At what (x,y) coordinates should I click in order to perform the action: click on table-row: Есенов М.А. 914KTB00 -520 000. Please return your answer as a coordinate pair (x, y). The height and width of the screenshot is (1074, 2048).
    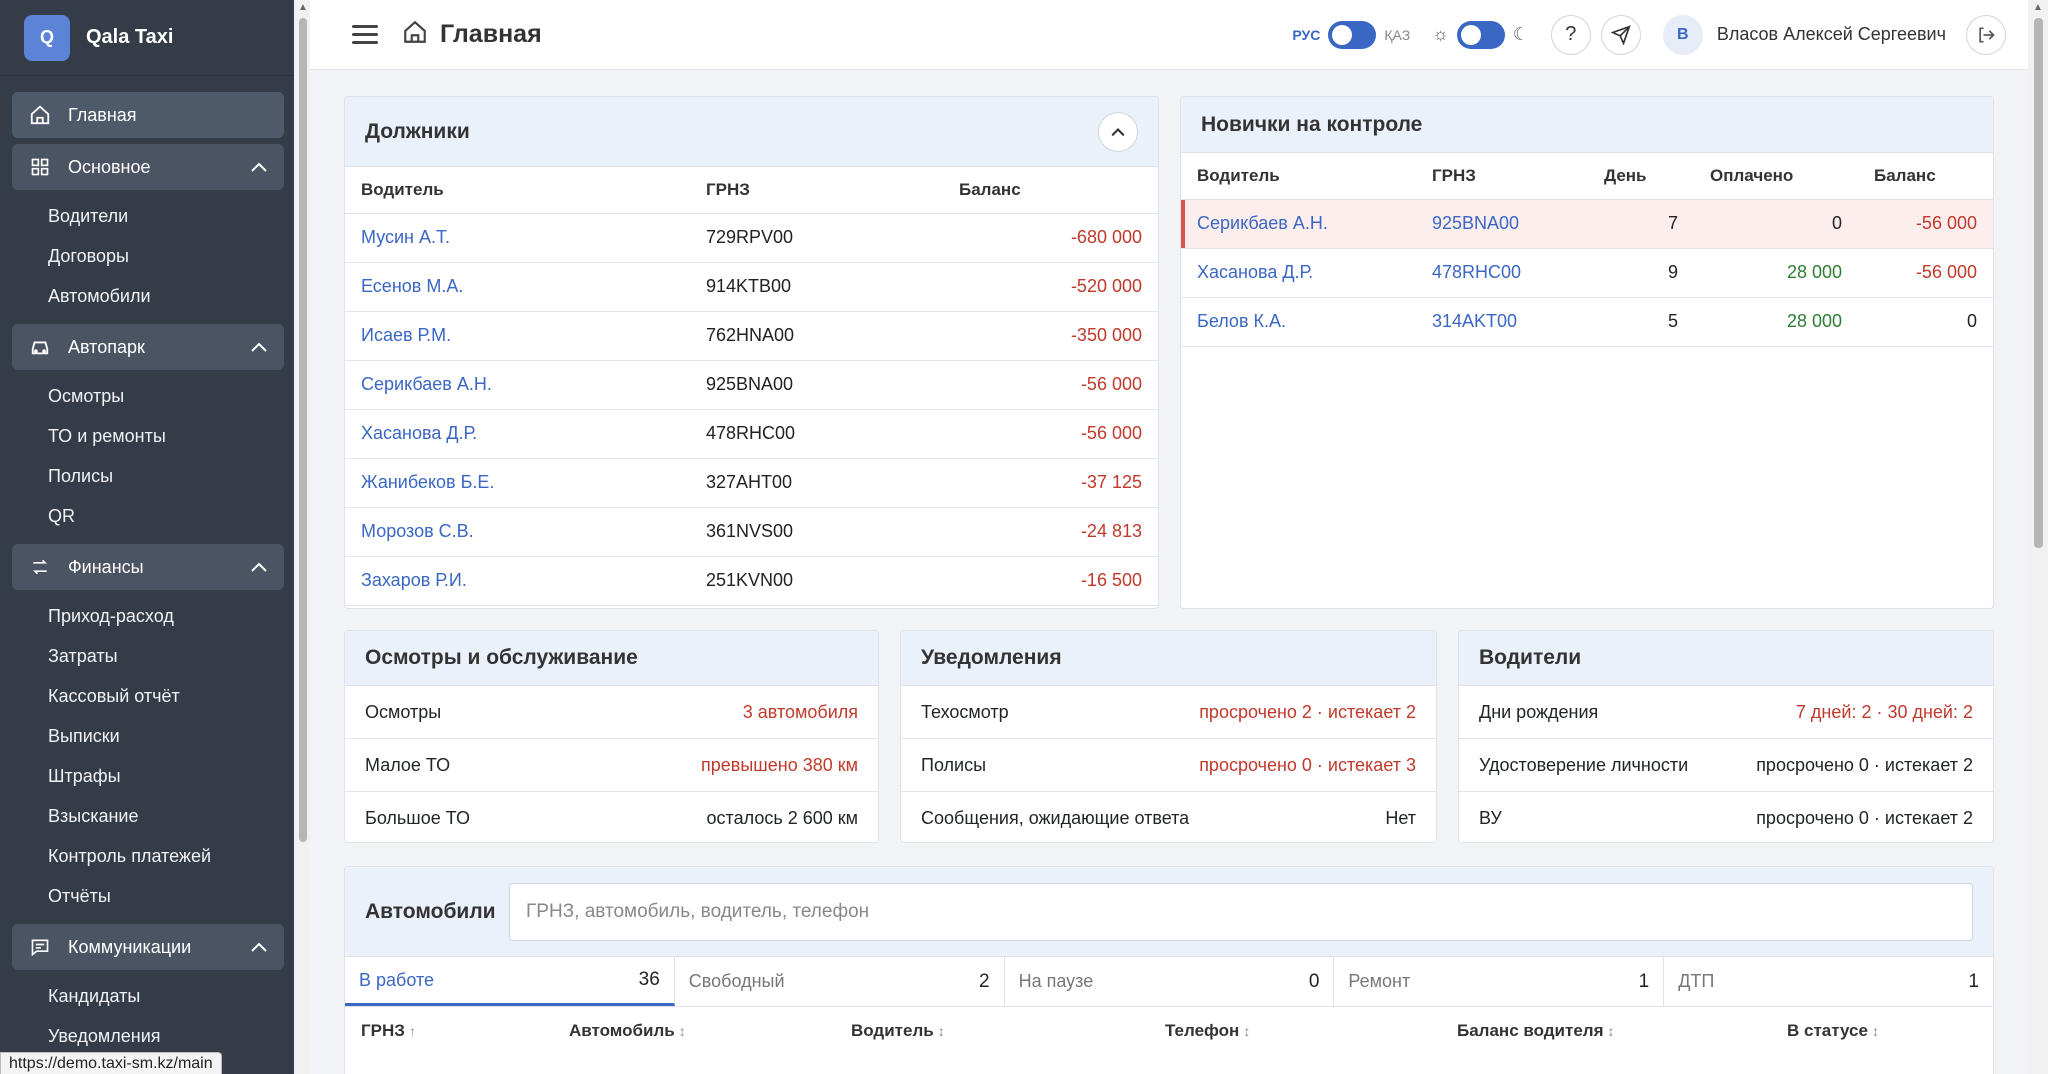
    Looking at the image, I should click on (751, 287).